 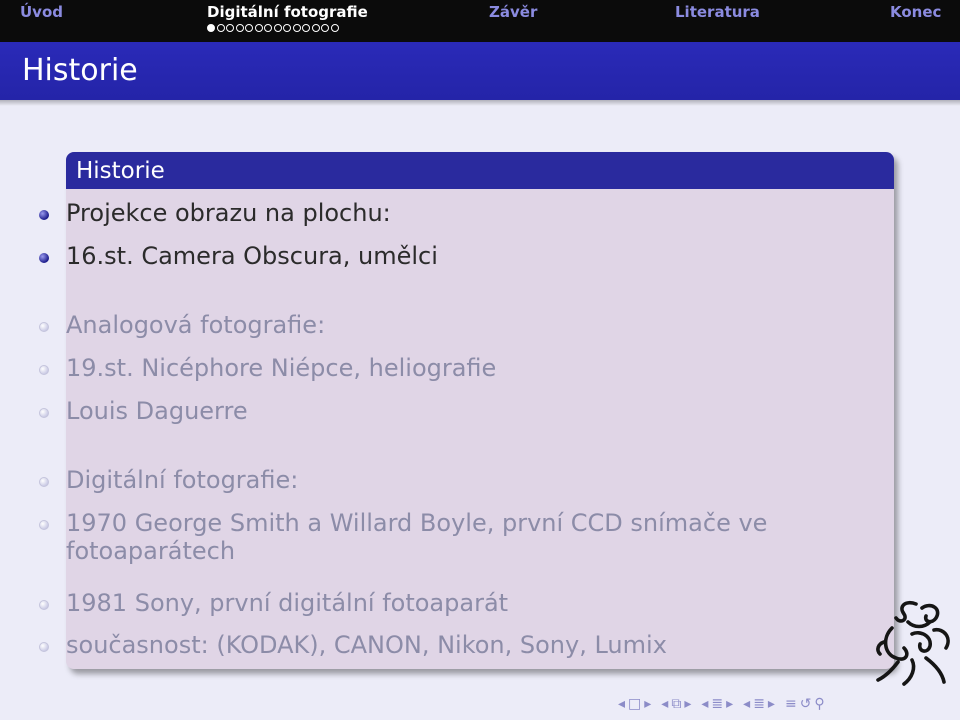 What do you see at coordinates (915, 12) in the screenshot?
I see `nav-section-konec: Konec` at bounding box center [915, 12].